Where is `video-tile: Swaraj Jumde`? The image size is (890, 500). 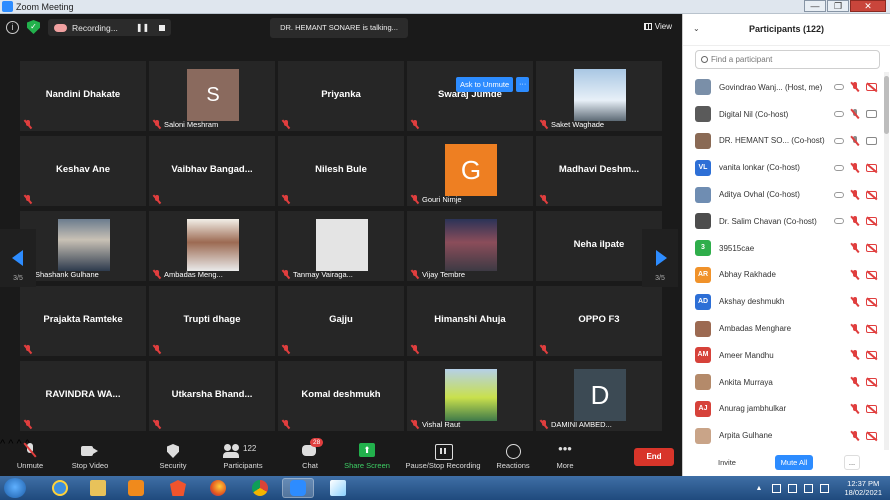 video-tile: Swaraj Jumde is located at coordinates (470, 96).